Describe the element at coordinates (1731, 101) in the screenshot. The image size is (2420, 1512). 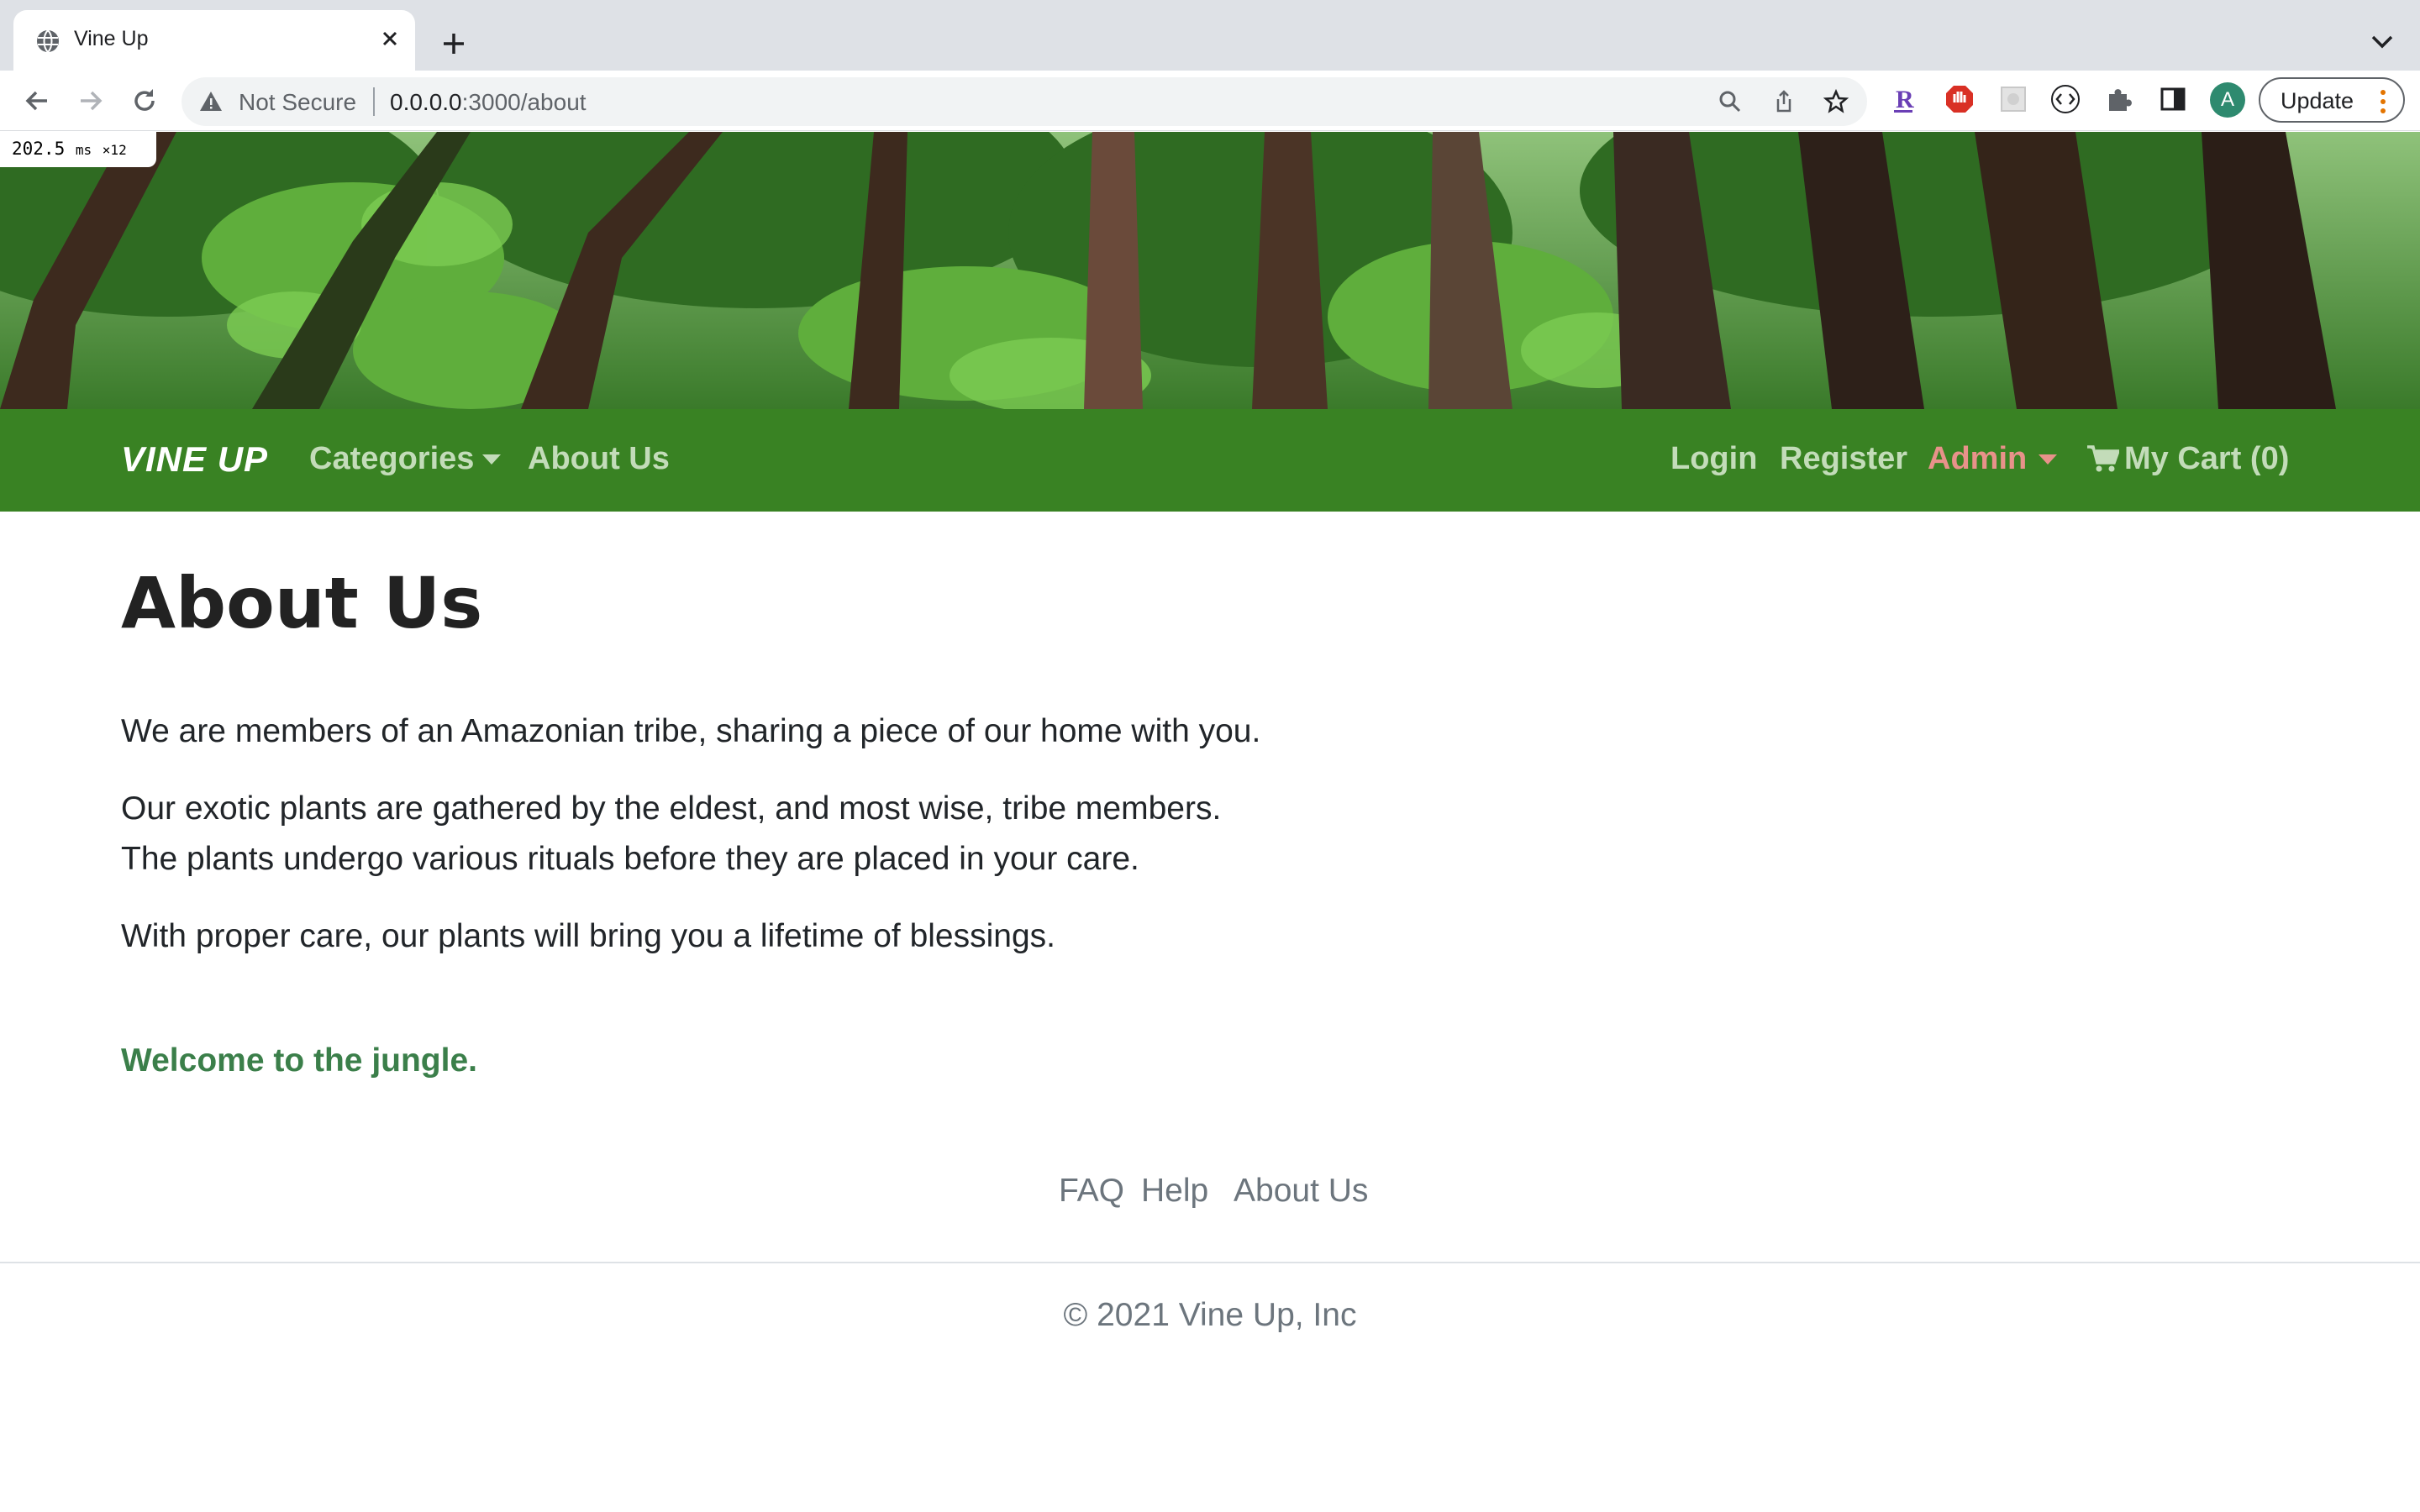
I see `zoom-search-icon` at that location.